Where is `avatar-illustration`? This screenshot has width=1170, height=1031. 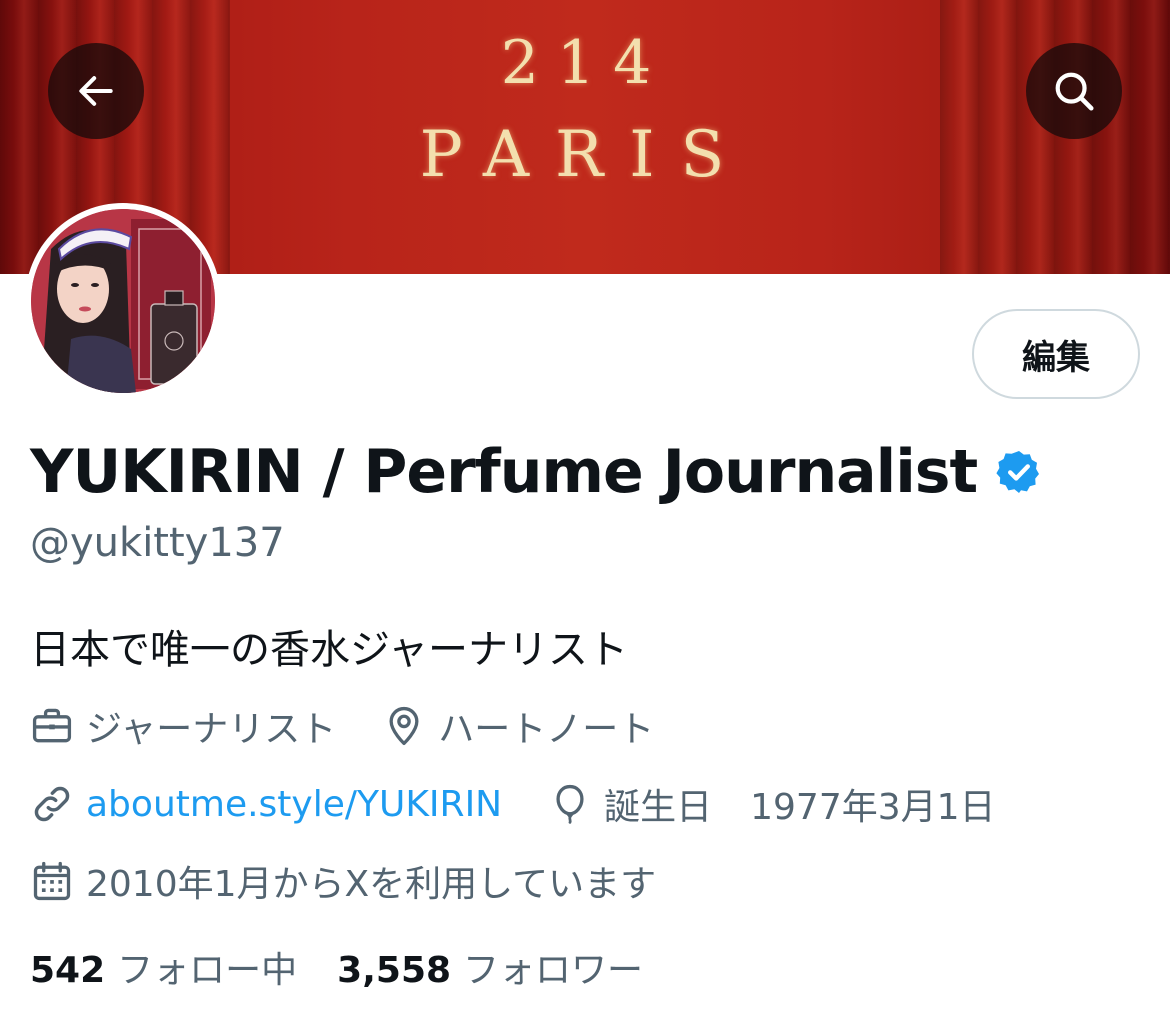
avatar-illustration is located at coordinates (123, 301).